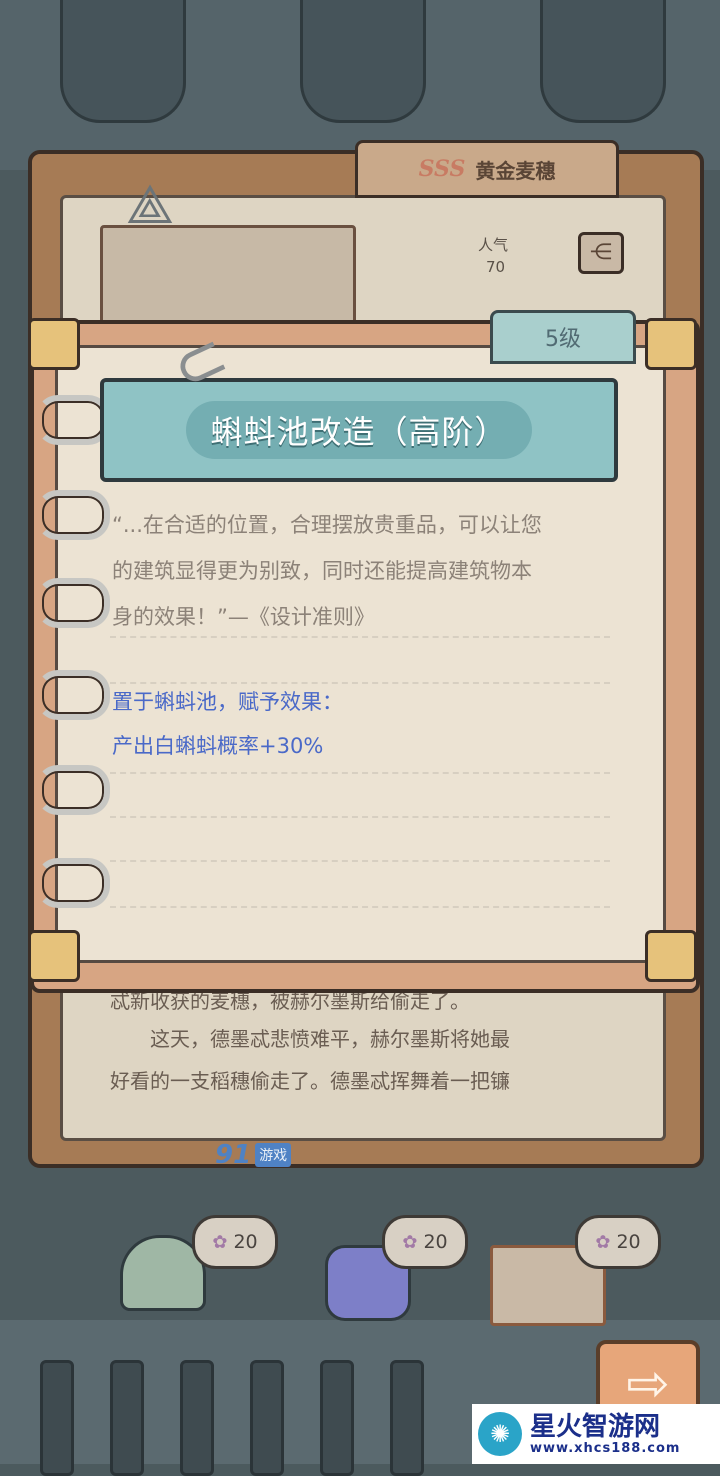 The width and height of the screenshot is (720, 1476). What do you see at coordinates (359, 430) in the screenshot?
I see `popup-title: 蝌蚪池改造（高阶）` at bounding box center [359, 430].